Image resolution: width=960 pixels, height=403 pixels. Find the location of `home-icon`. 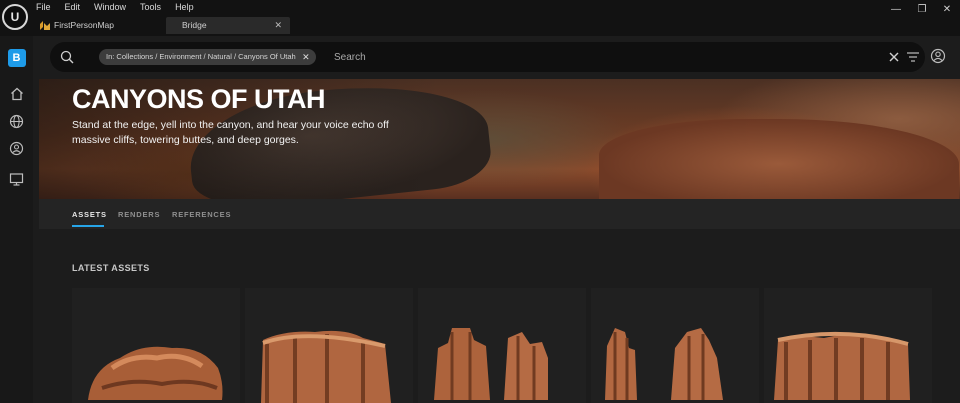

home-icon is located at coordinates (16, 93).